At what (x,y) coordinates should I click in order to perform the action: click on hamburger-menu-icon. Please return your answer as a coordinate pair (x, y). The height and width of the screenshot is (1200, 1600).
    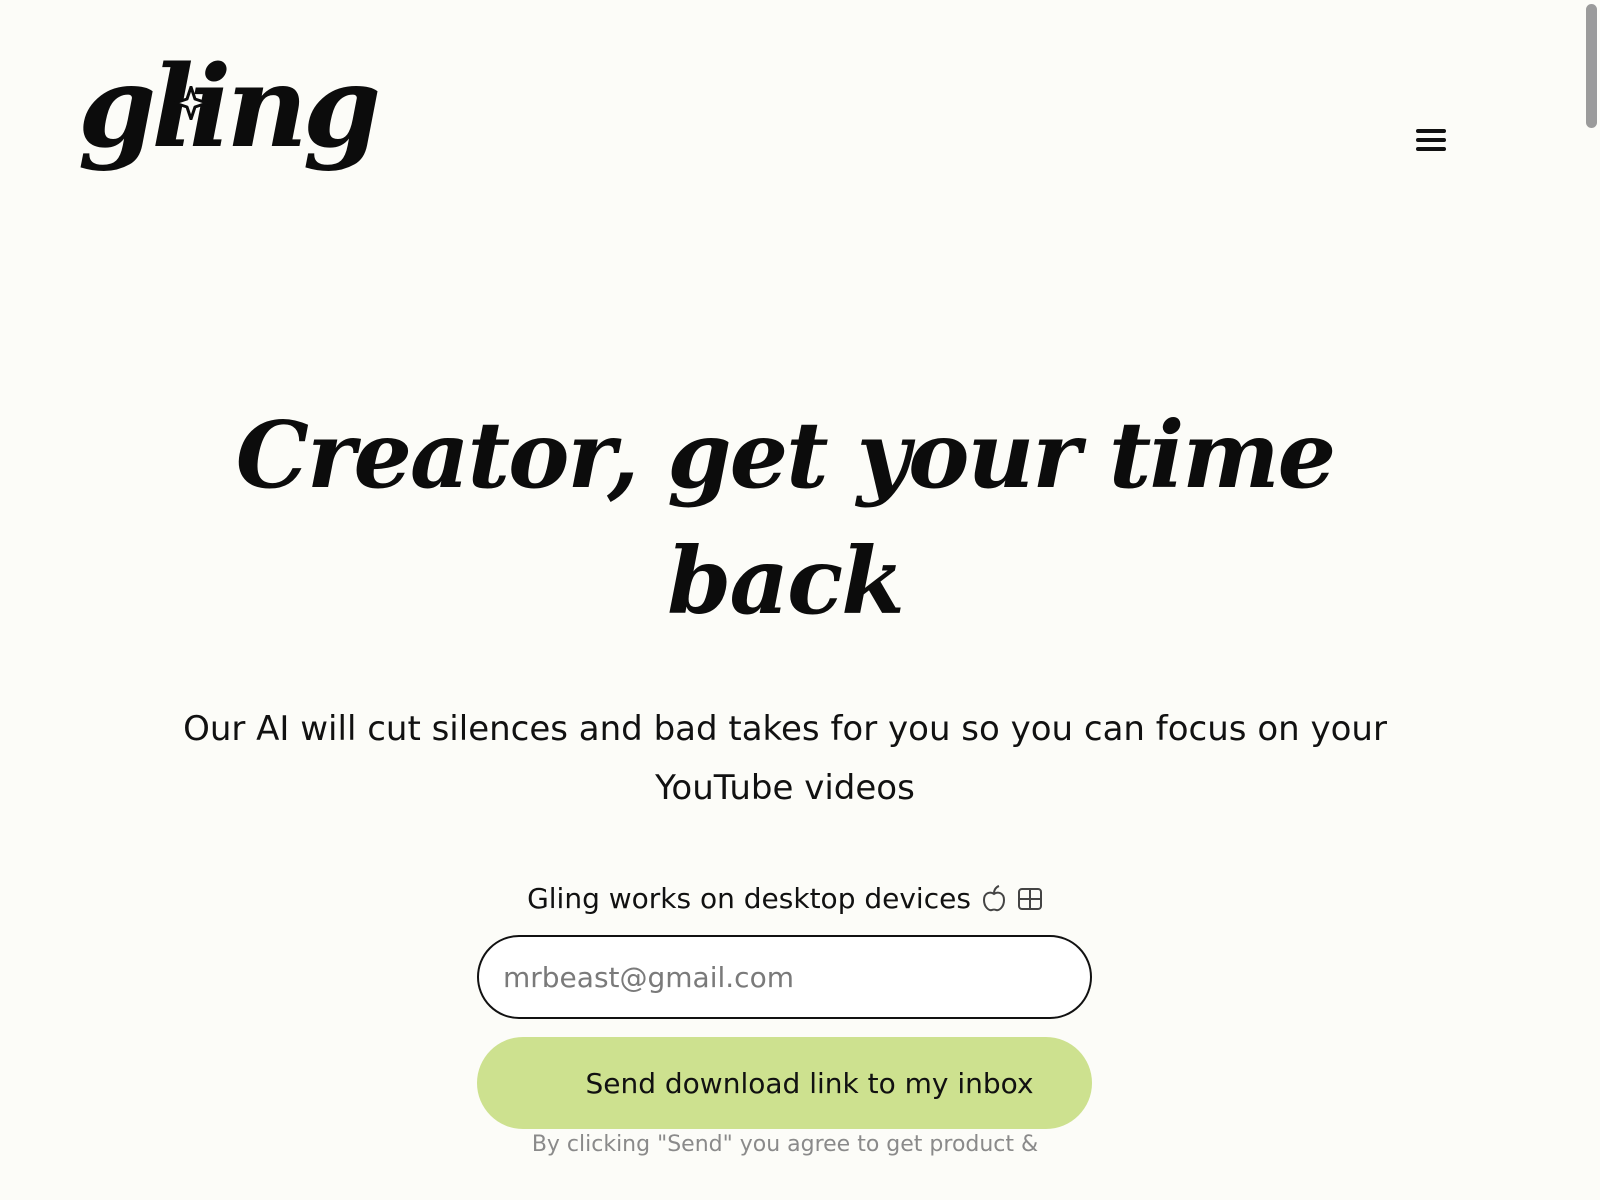
    Looking at the image, I should click on (1431, 140).